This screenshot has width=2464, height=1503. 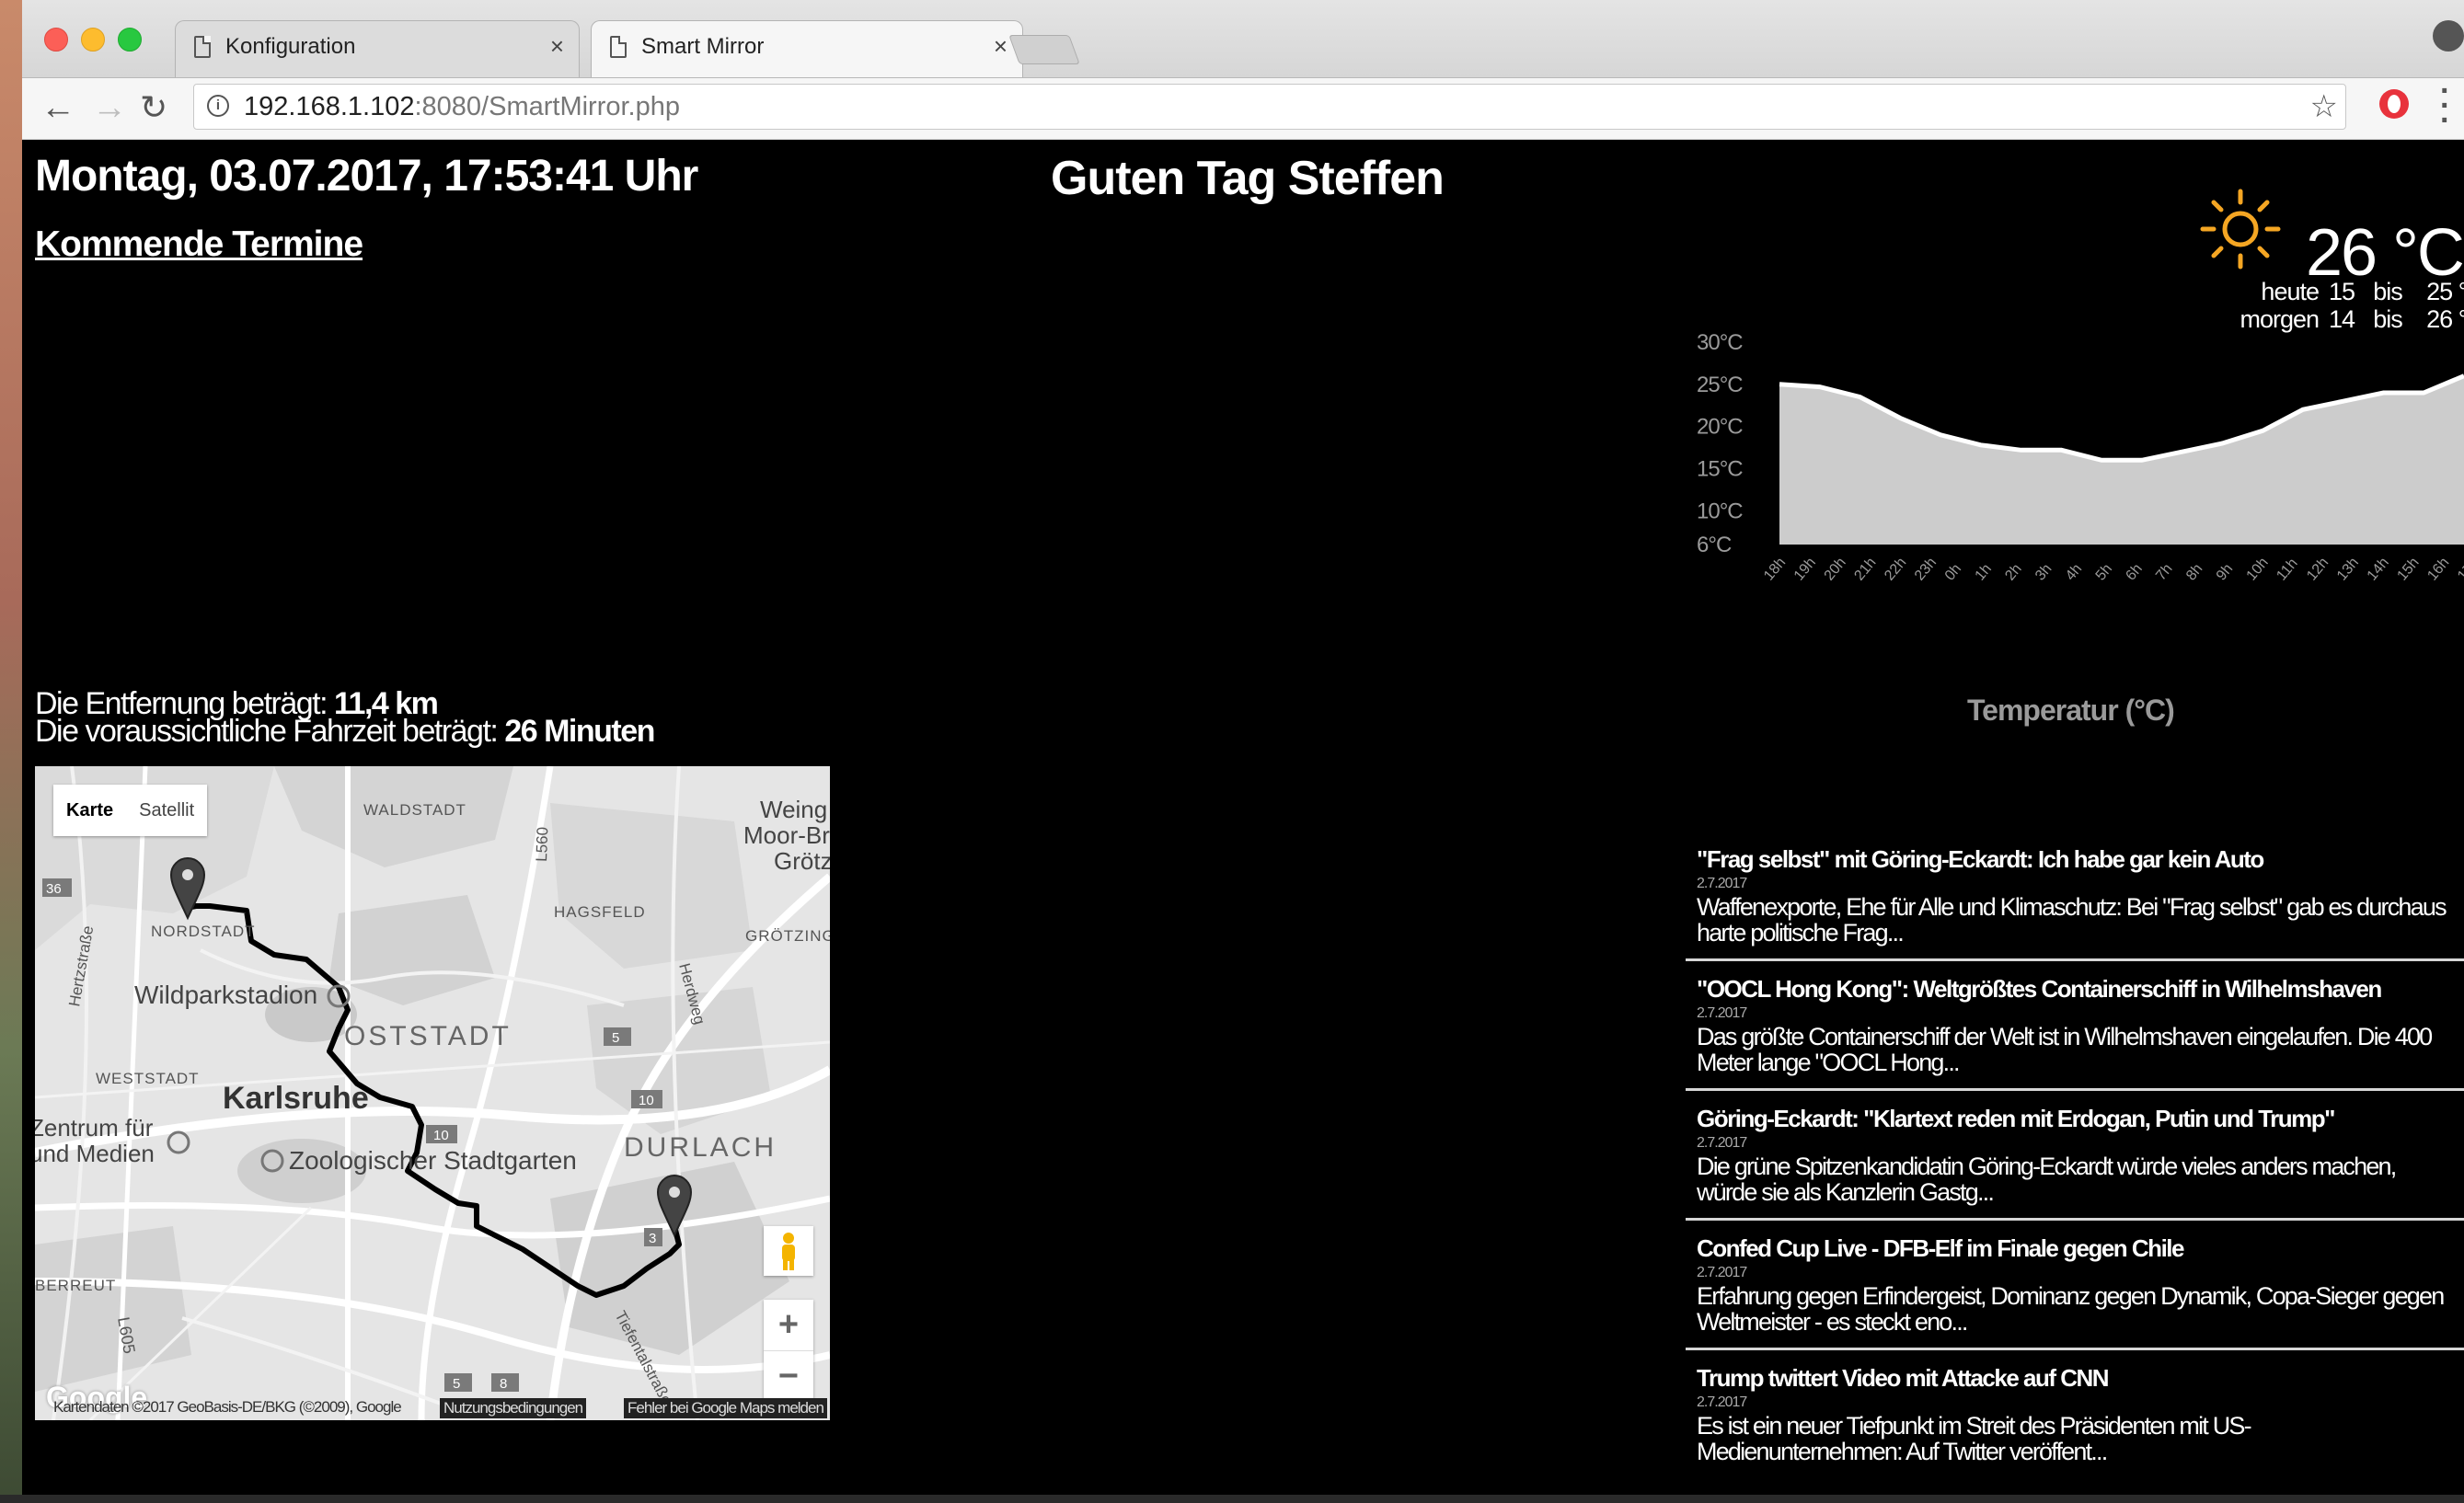 What do you see at coordinates (290, 47) in the screenshot?
I see `tab-title: Konfiguration` at bounding box center [290, 47].